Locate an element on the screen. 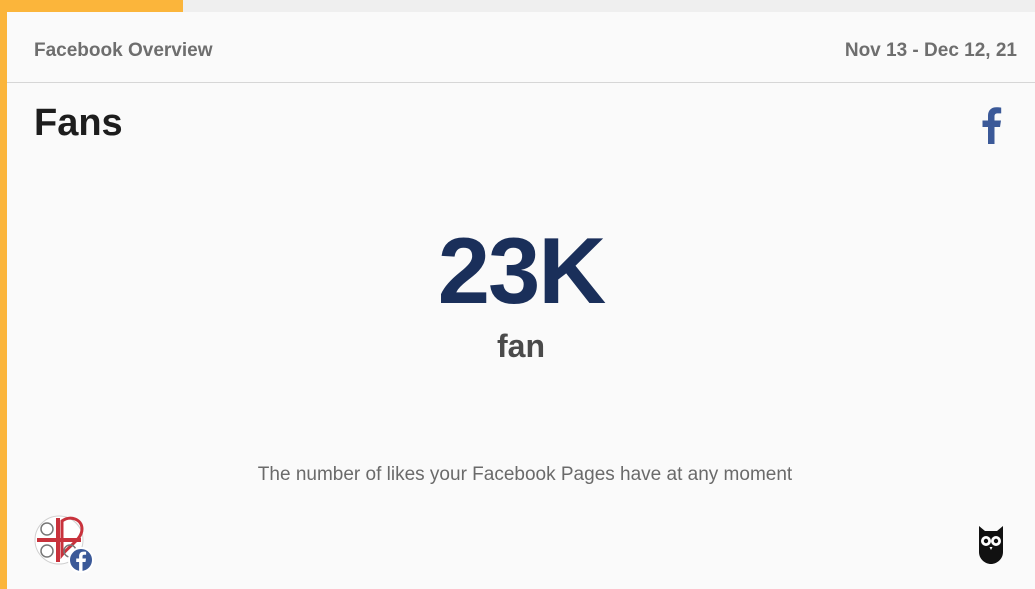 The height and width of the screenshot is (589, 1035). page-avatar-icon is located at coordinates (64, 544).